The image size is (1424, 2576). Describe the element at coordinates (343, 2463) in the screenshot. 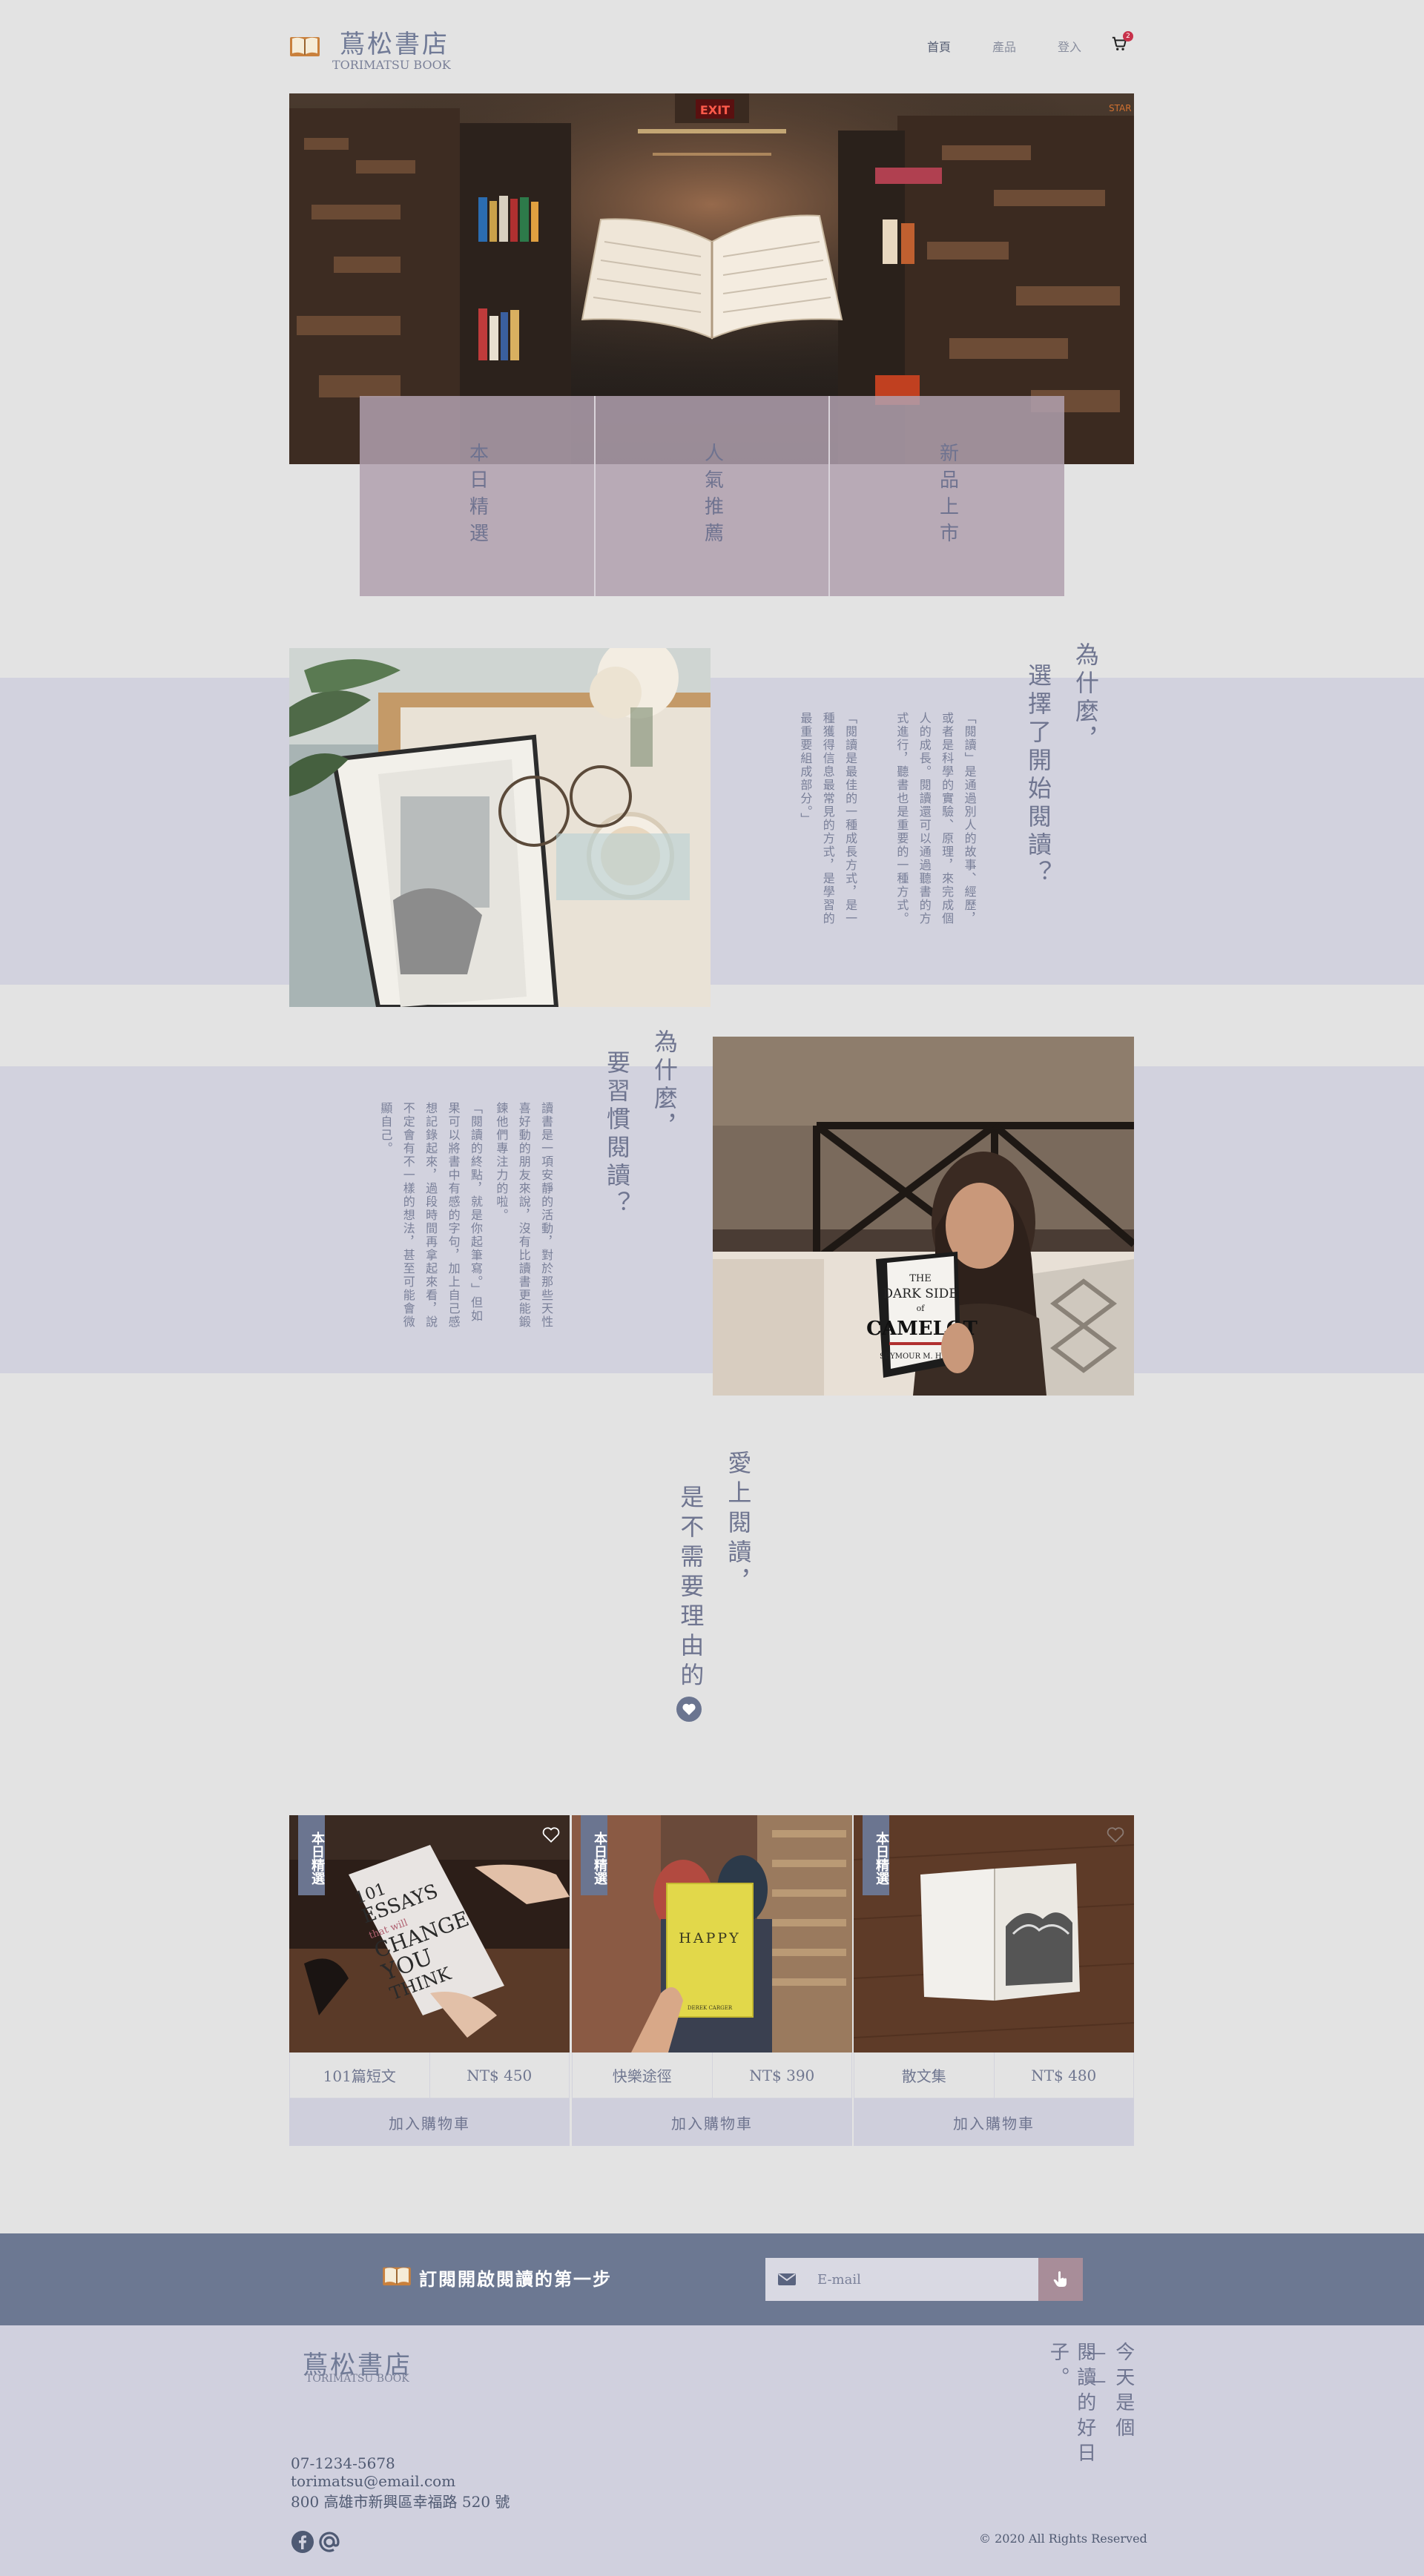

I see `footer-phone: 07-1234-5678` at that location.